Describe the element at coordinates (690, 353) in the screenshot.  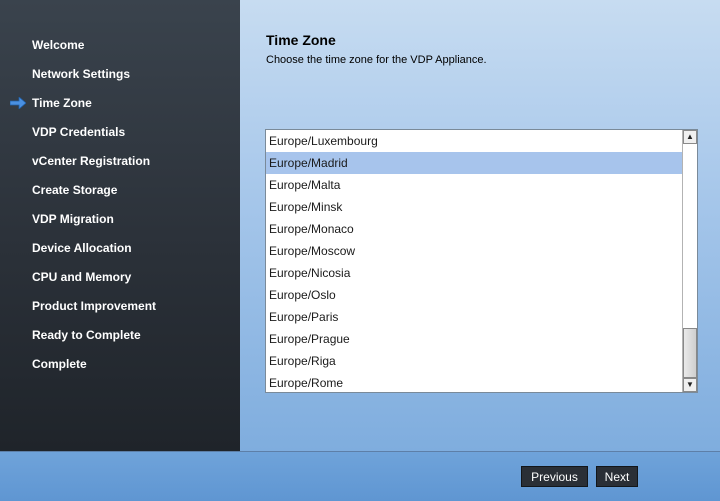
I see `scroll-thumb` at that location.